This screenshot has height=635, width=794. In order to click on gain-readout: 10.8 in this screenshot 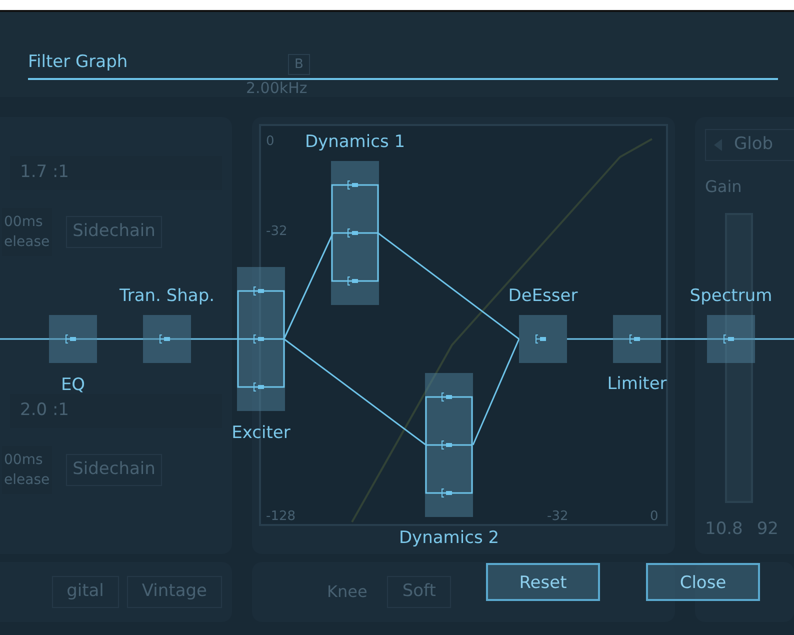, I will do `click(724, 529)`.